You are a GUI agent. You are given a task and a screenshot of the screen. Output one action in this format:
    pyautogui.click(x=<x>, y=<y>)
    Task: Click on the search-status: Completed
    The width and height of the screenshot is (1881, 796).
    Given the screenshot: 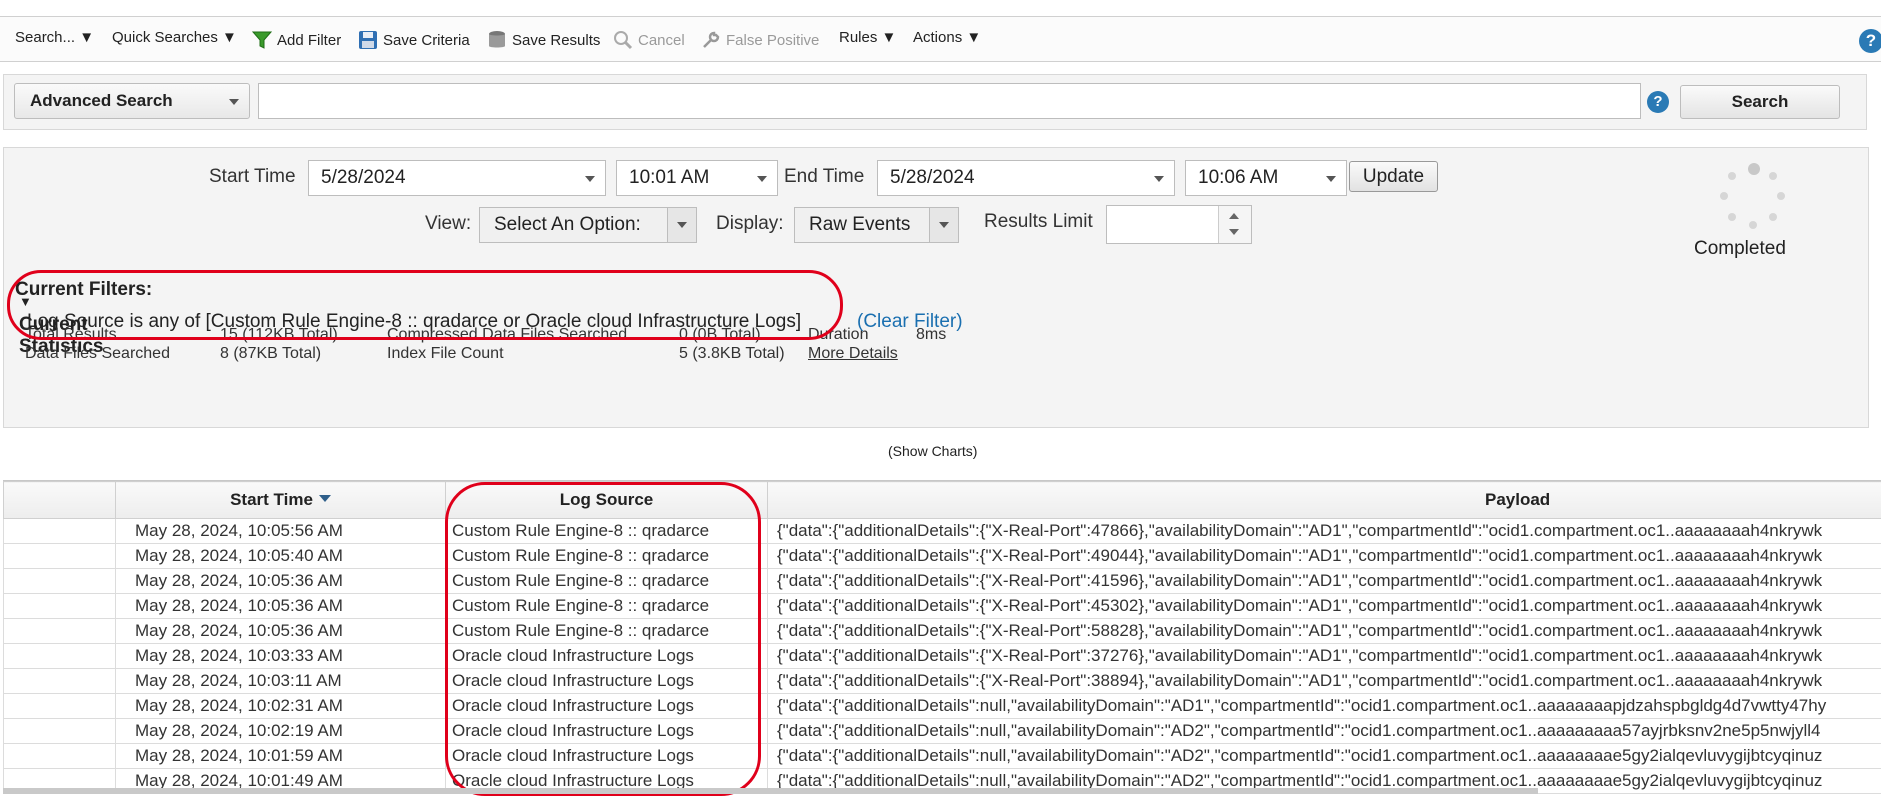 What is the action you would take?
    pyautogui.click(x=1740, y=249)
    